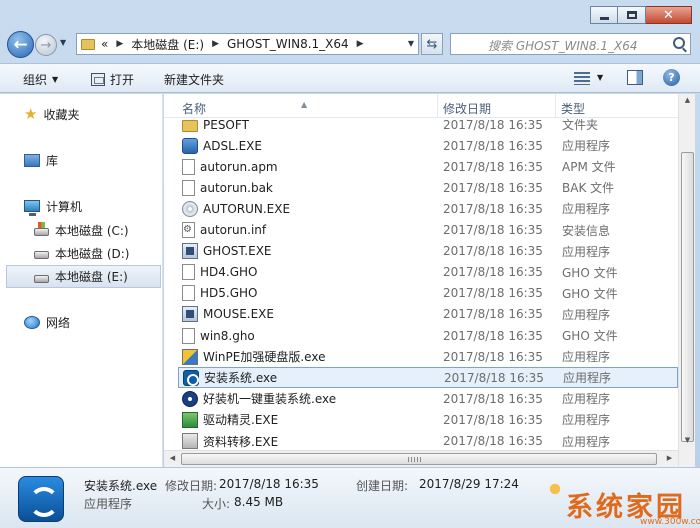  What do you see at coordinates (600, 77) in the screenshot?
I see `view-dropdown-icon: ▼` at bounding box center [600, 77].